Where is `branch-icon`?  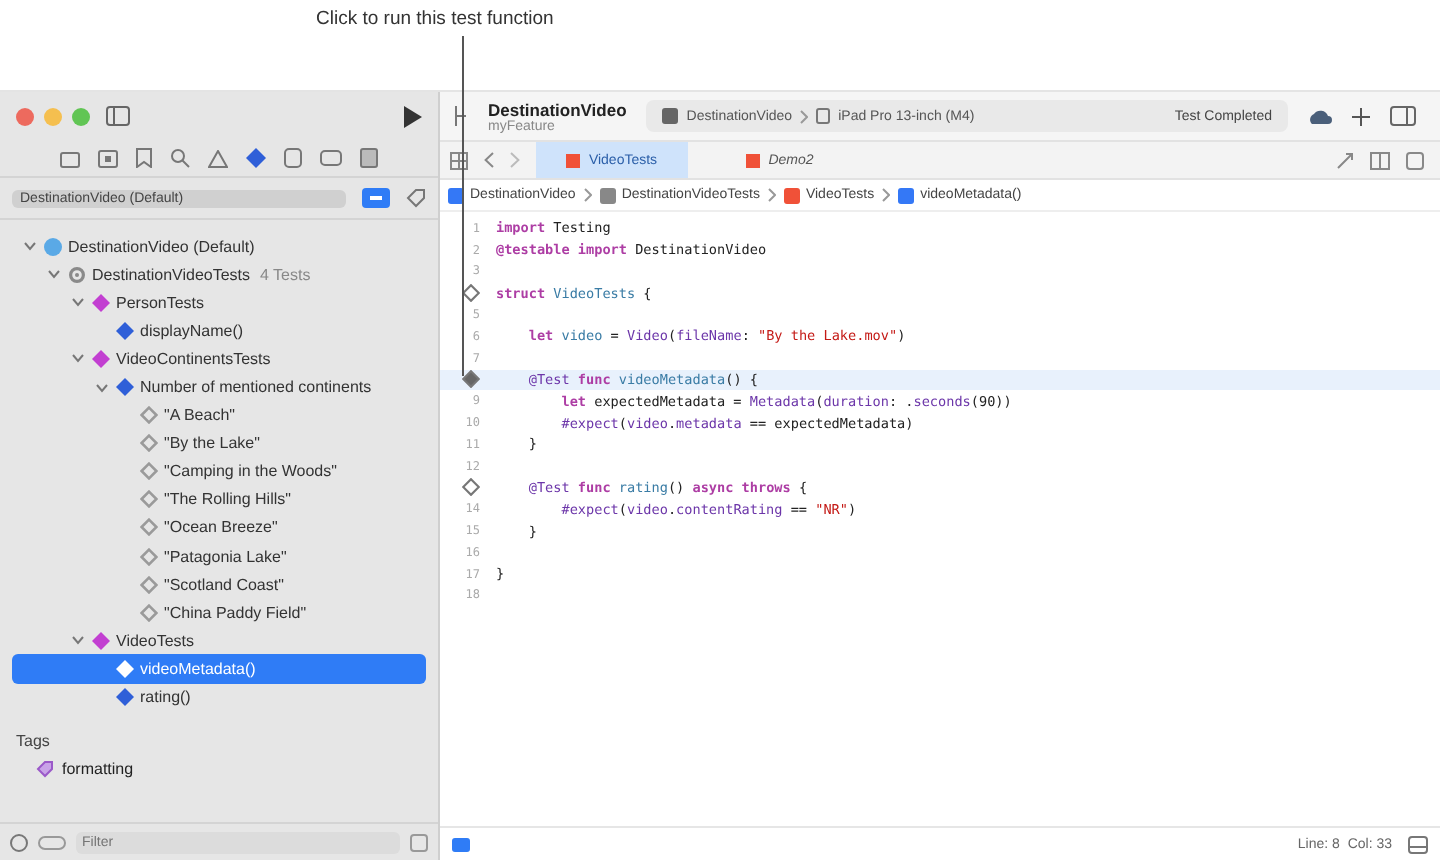 branch-icon is located at coordinates (460, 116).